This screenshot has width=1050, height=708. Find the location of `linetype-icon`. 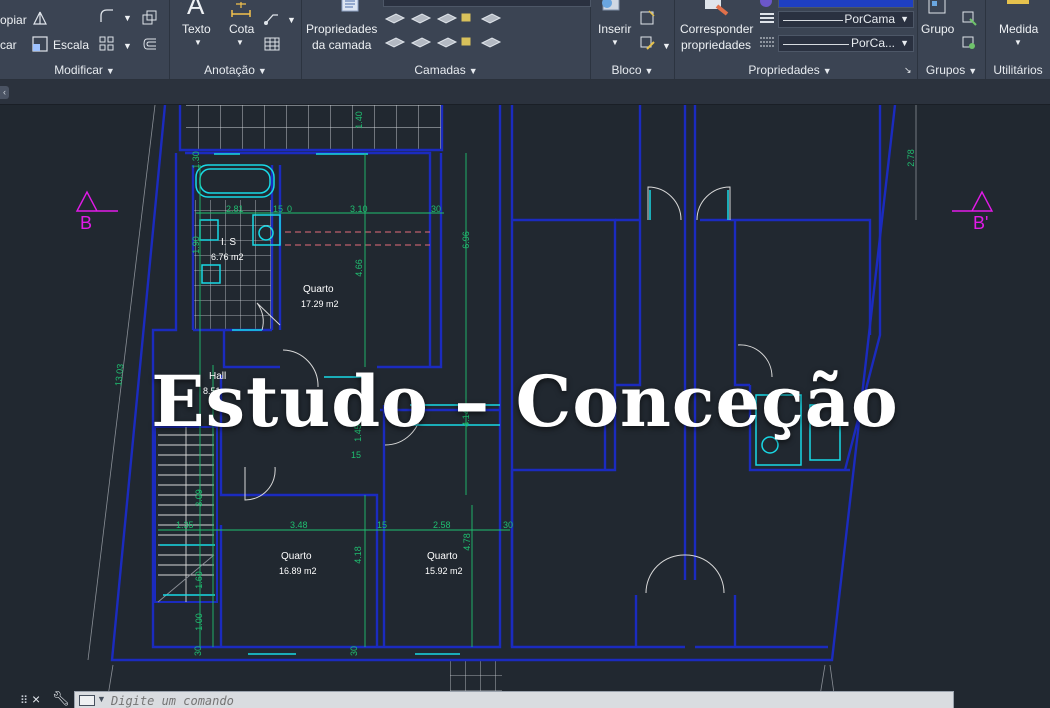

linetype-icon is located at coordinates (767, 43).